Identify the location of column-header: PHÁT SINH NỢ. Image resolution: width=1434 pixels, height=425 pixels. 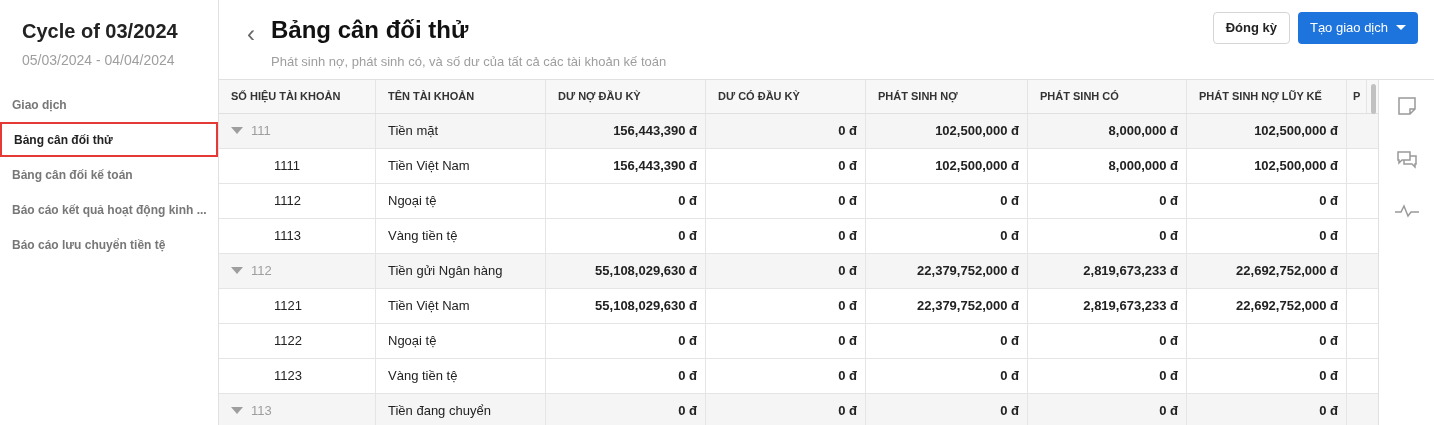
(918, 97).